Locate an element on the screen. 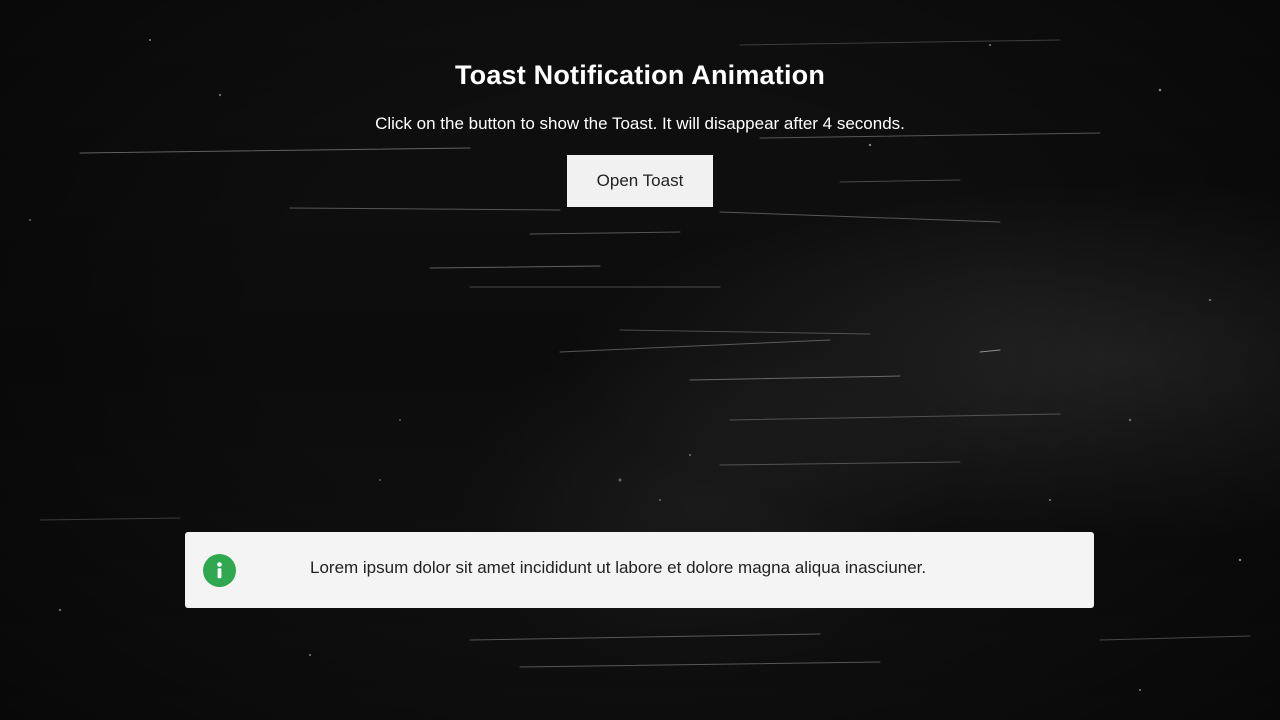 Image resolution: width=1280 pixels, height=720 pixels. open-toast-button: Open Toast is located at coordinates (640, 181).